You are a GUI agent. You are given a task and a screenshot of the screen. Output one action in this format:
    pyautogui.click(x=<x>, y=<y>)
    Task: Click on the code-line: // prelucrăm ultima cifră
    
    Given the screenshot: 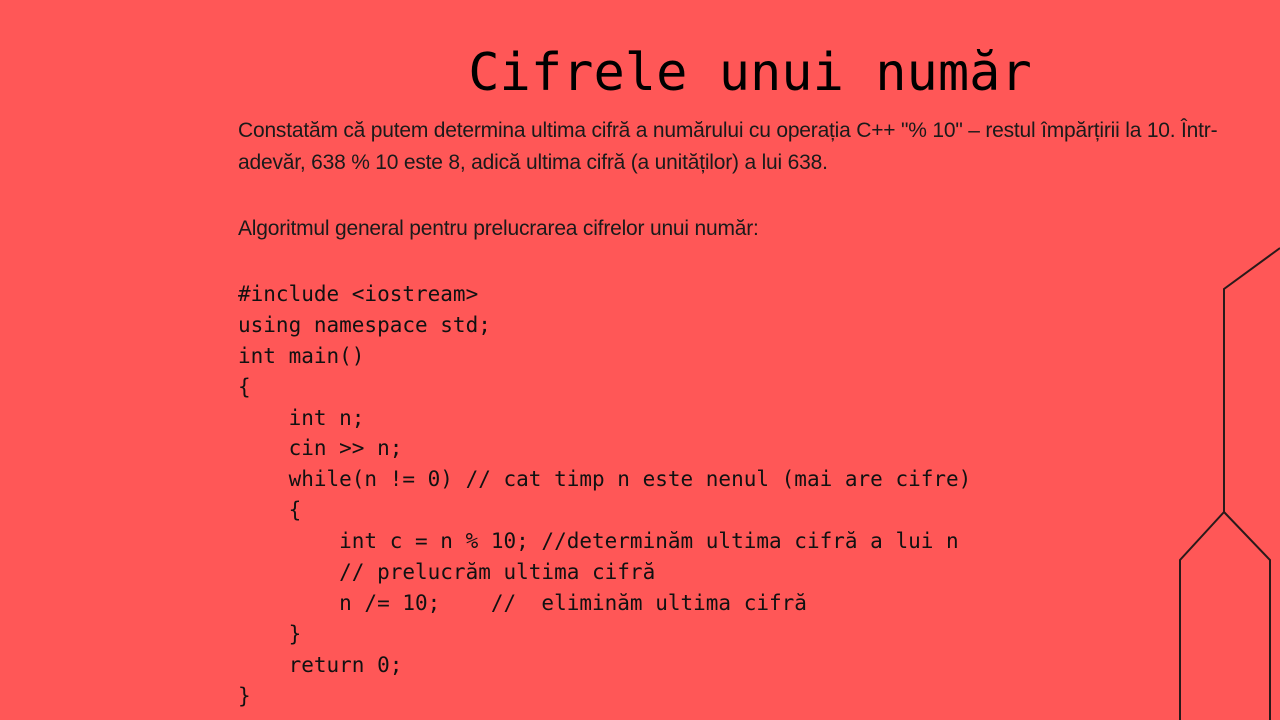 What is the action you would take?
    pyautogui.click(x=447, y=572)
    